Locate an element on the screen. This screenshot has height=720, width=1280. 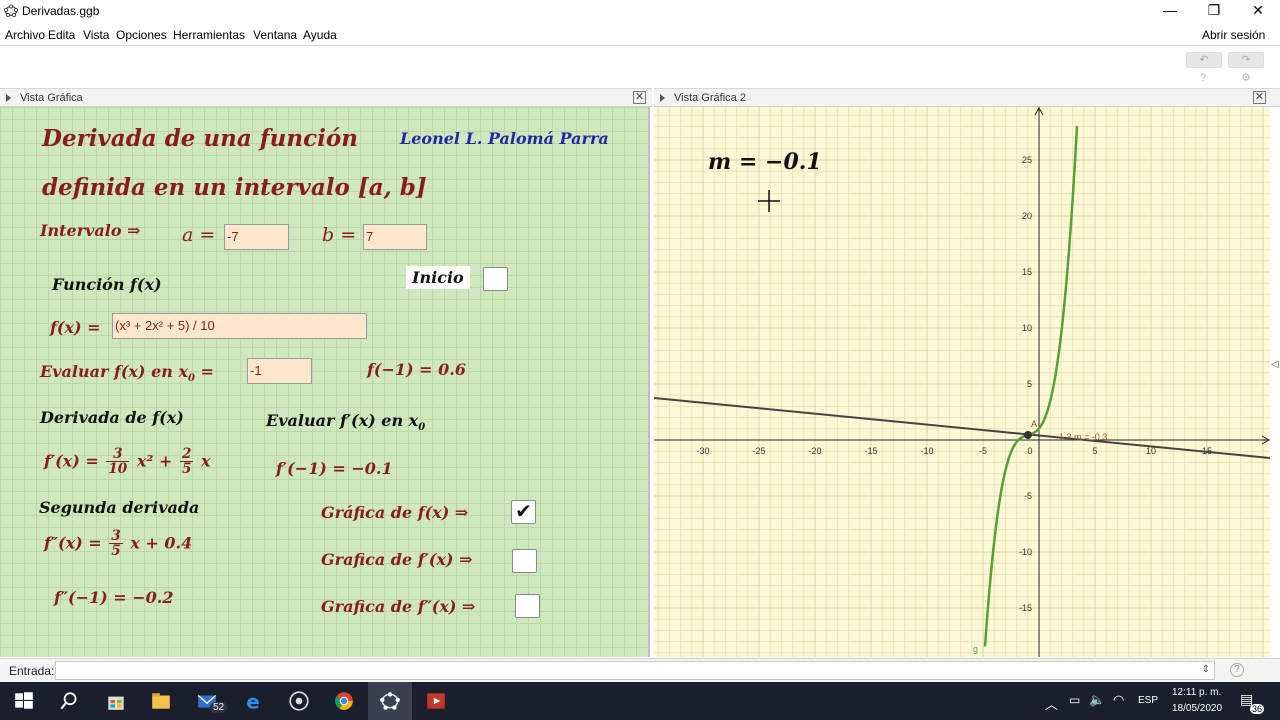
a-input: -7 is located at coordinates (256, 237).